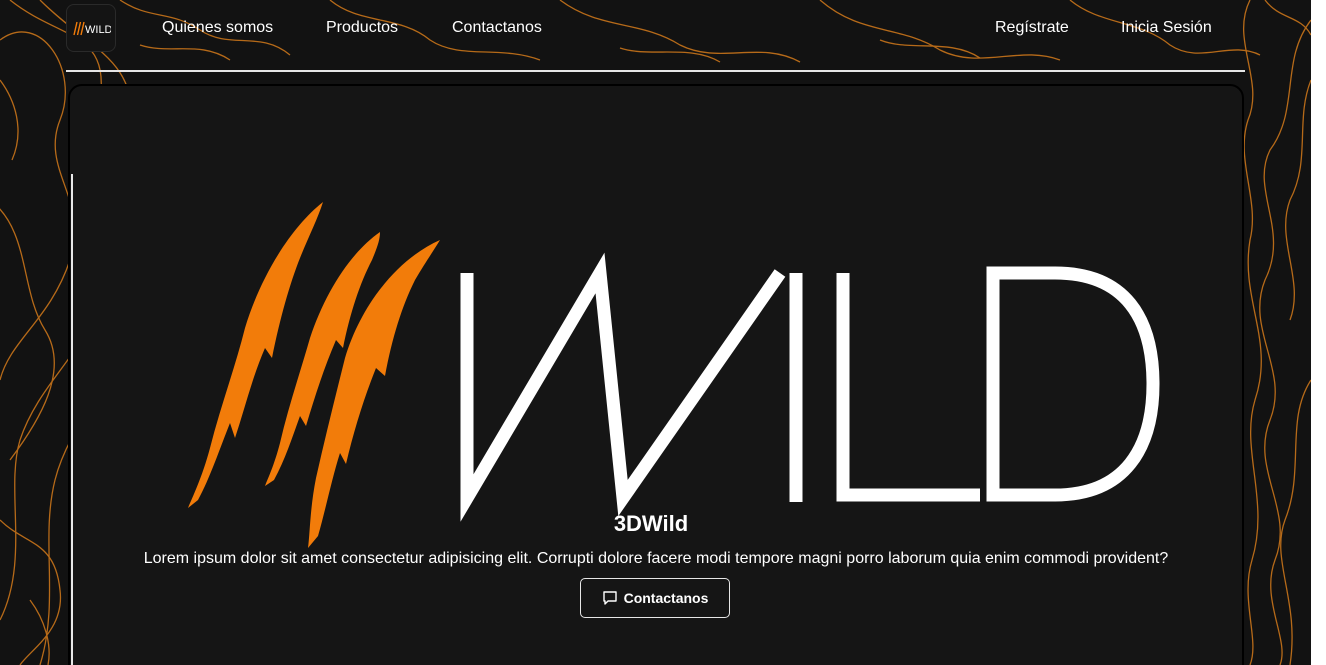 The height and width of the screenshot is (665, 1326). I want to click on claw-marks-icon, so click(314, 375).